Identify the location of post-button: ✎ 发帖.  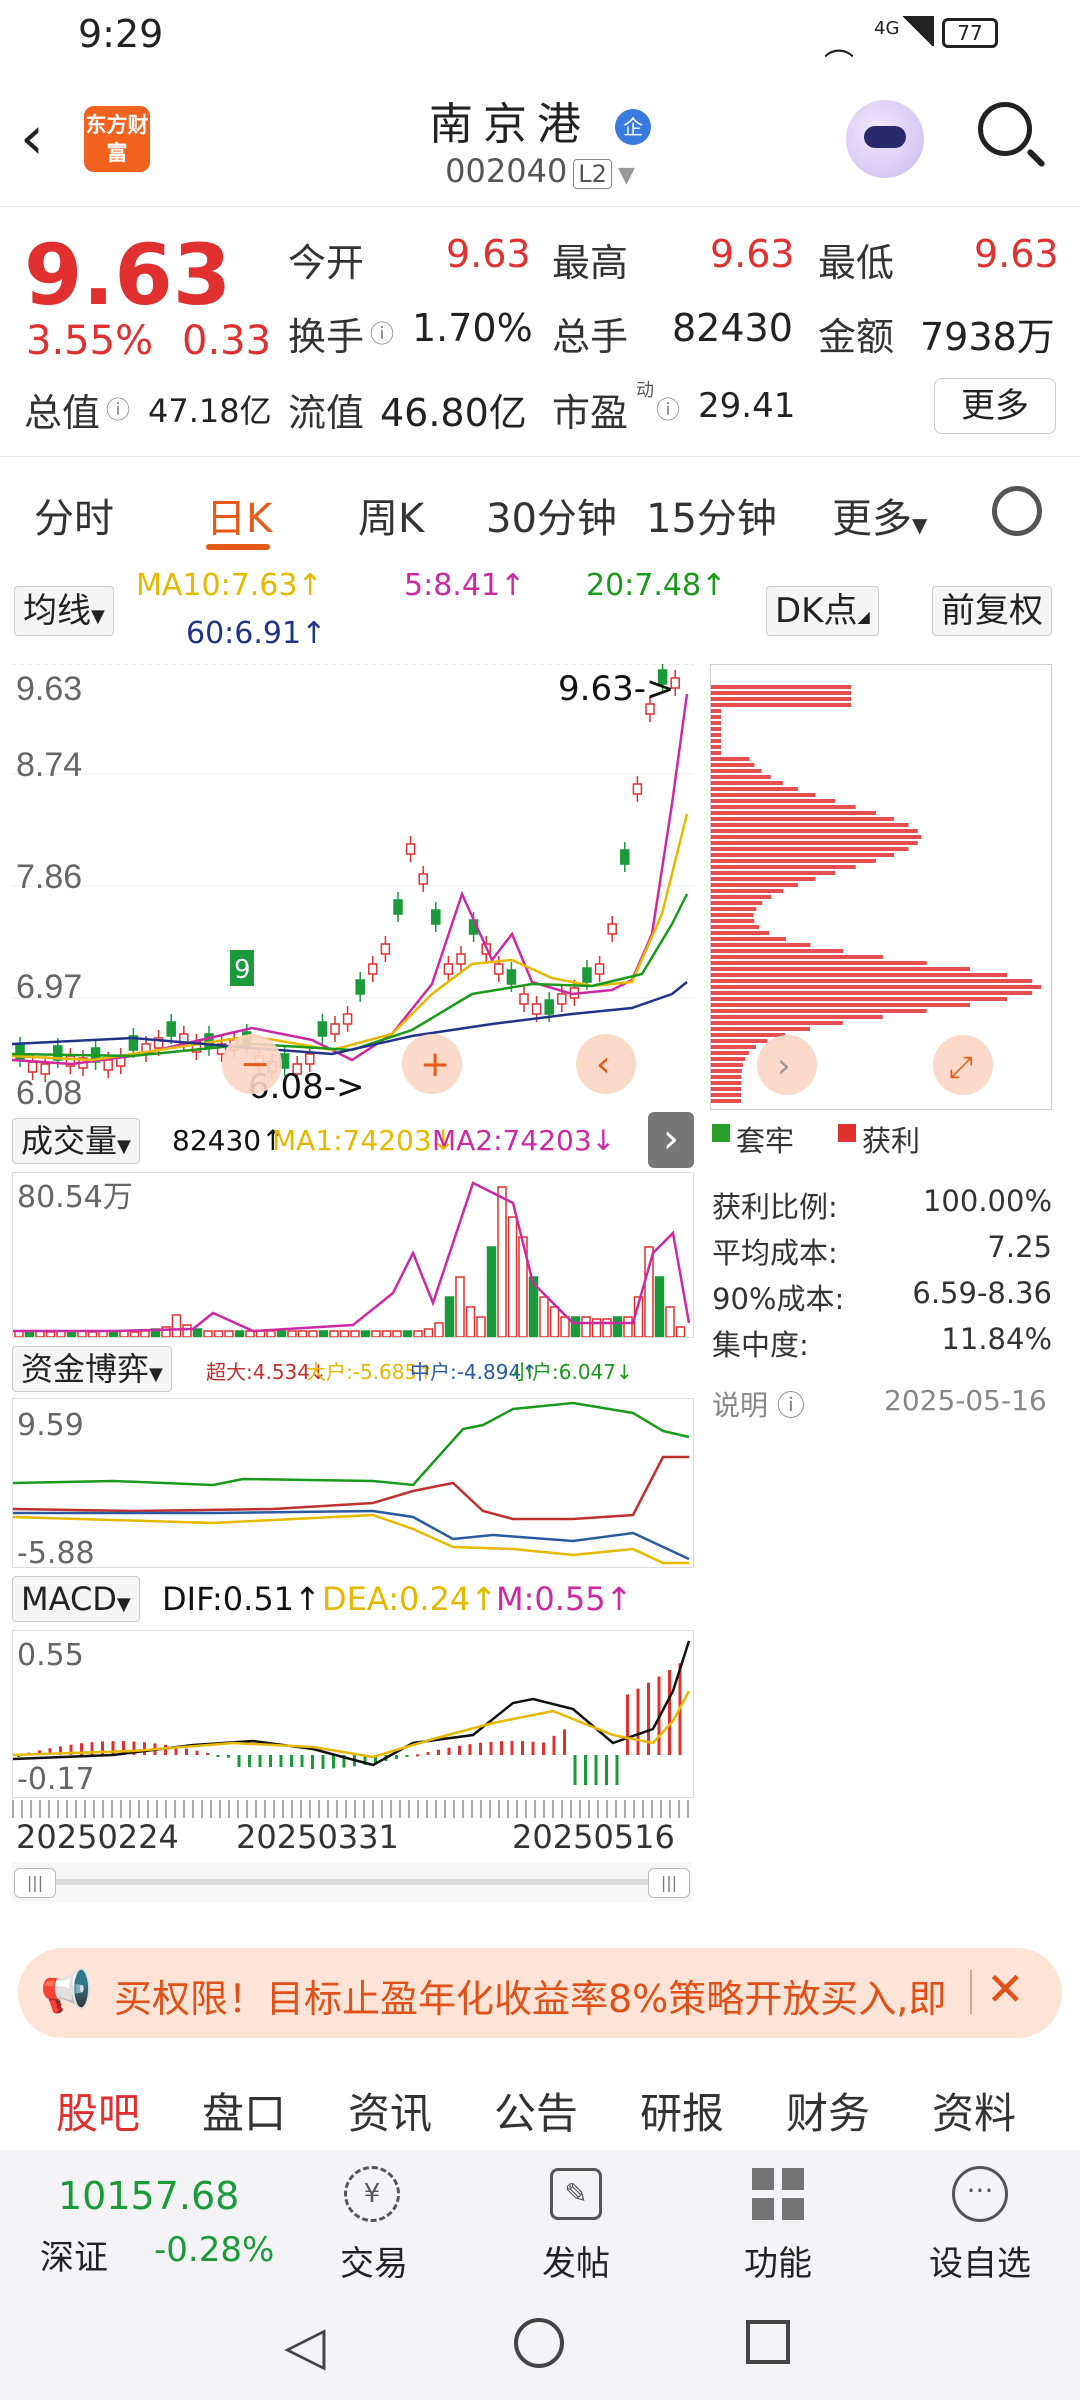
(576, 2217).